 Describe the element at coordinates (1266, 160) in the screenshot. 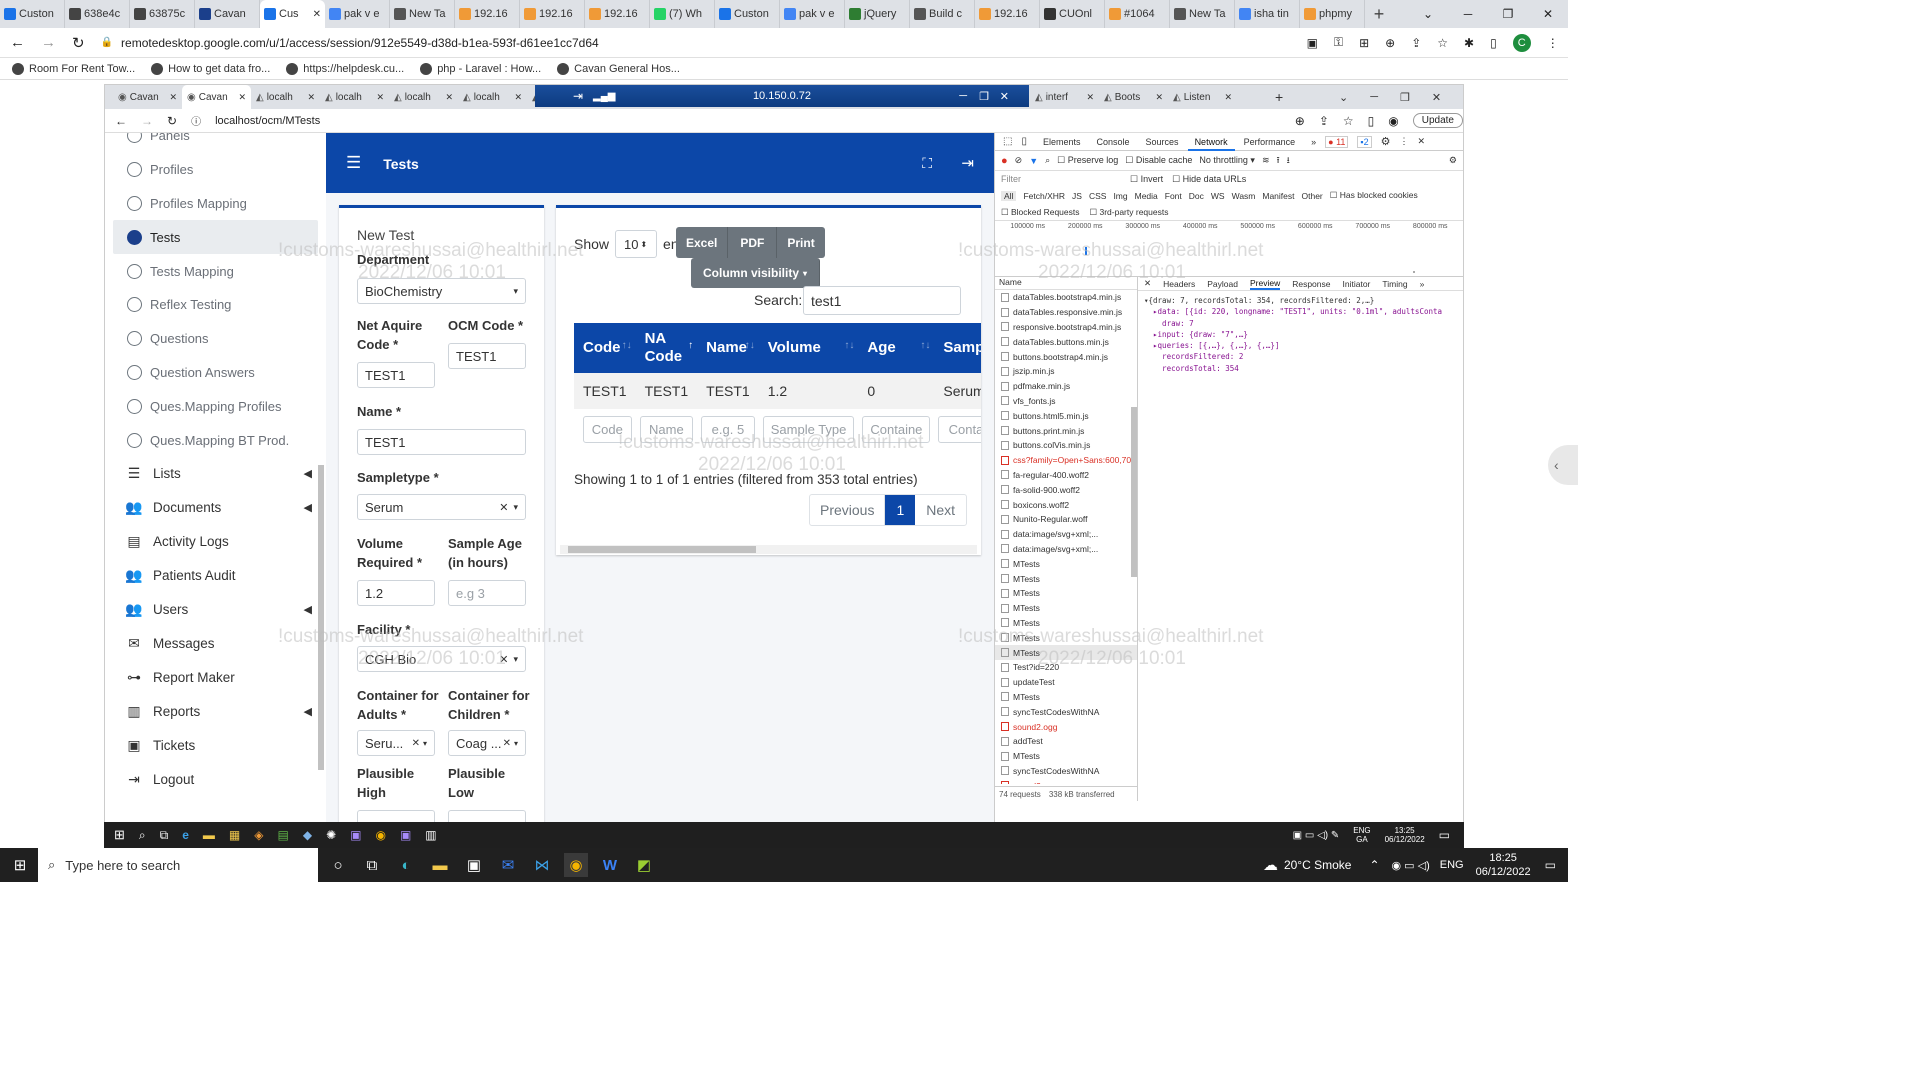

I see `wifi-icon: ≋` at that location.